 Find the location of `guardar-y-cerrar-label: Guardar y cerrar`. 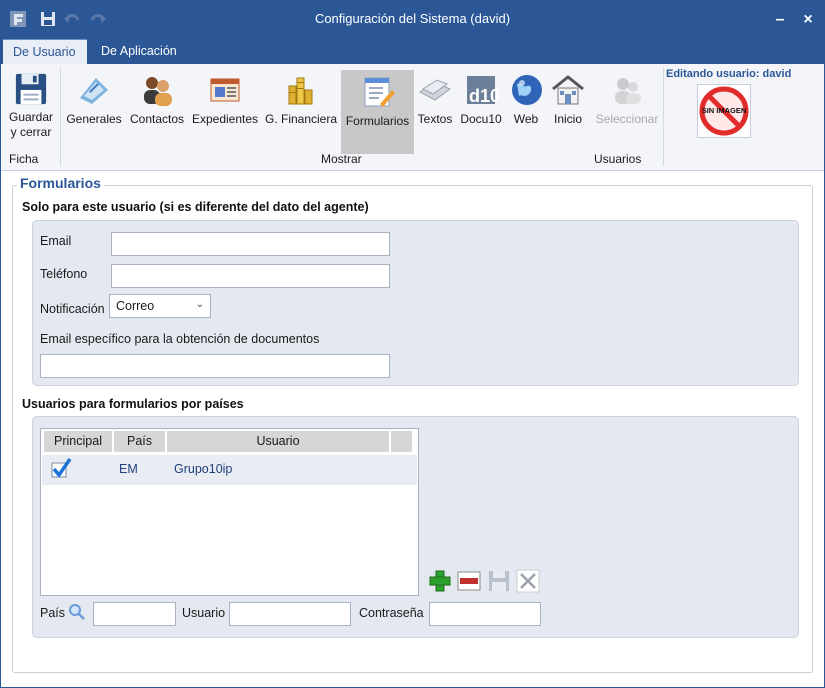

guardar-y-cerrar-label: Guardar y cerrar is located at coordinates (31, 124).